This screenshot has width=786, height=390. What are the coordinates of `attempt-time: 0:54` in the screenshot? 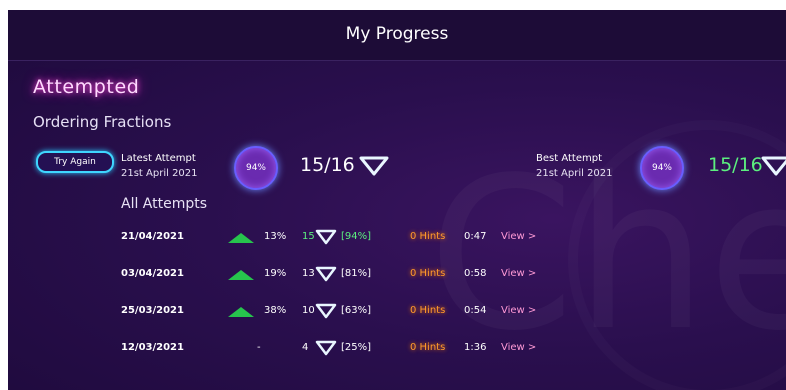 It's located at (475, 310).